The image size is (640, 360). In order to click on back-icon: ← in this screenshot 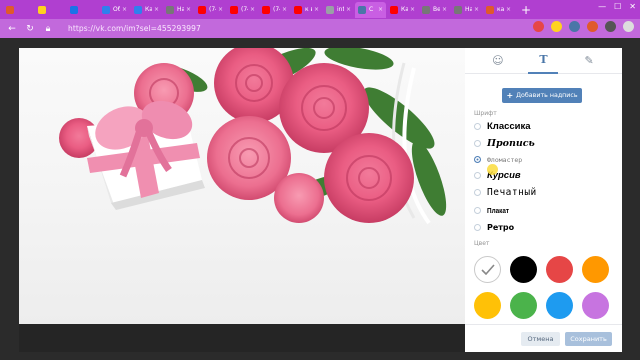, I will do `click(12, 29)`.